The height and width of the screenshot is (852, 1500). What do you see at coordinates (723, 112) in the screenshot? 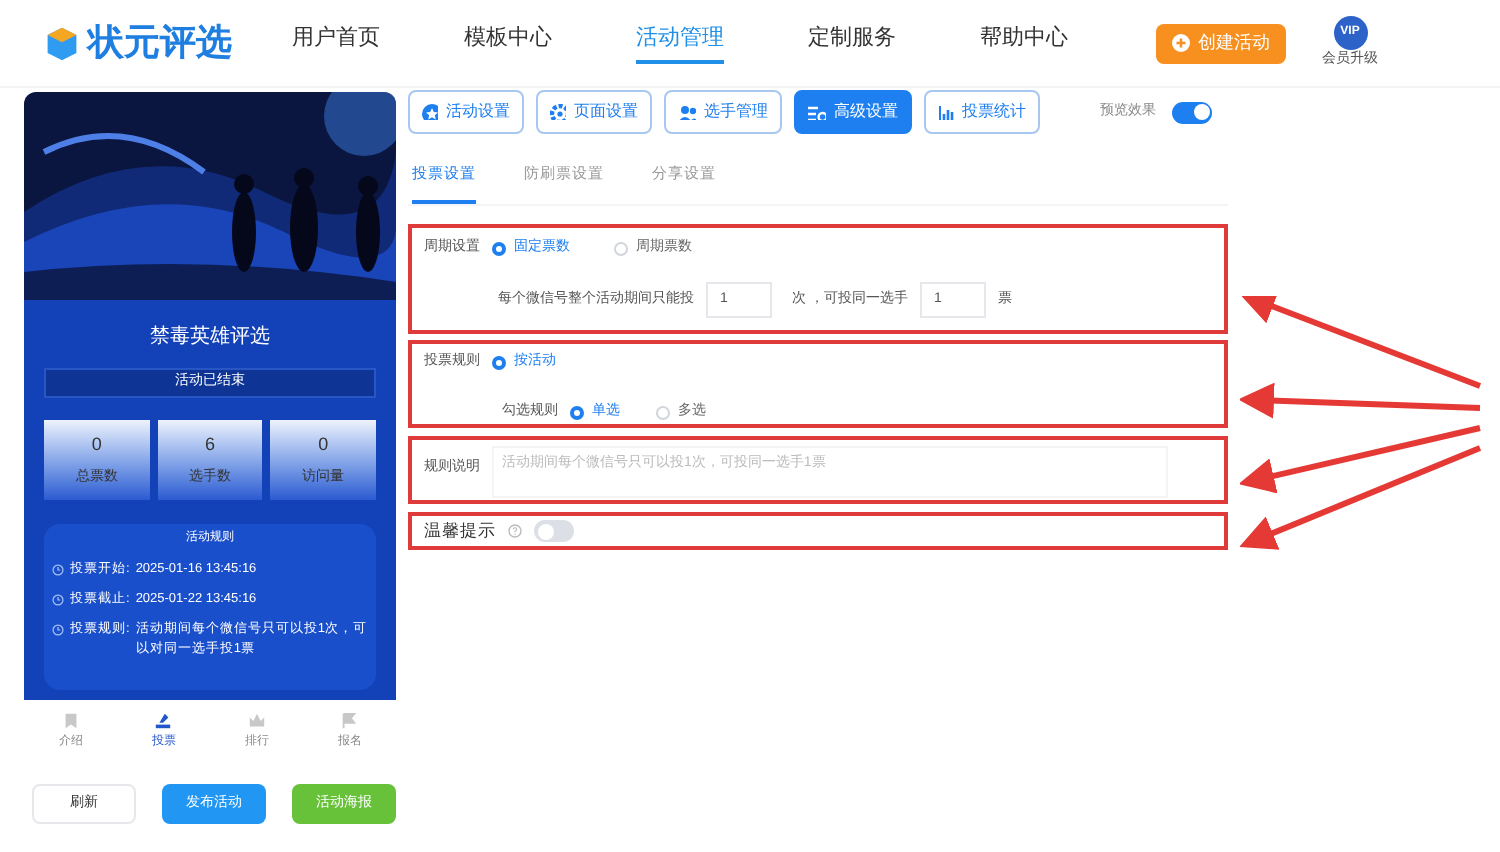
I see `toolbar-tab: 选手管理` at bounding box center [723, 112].